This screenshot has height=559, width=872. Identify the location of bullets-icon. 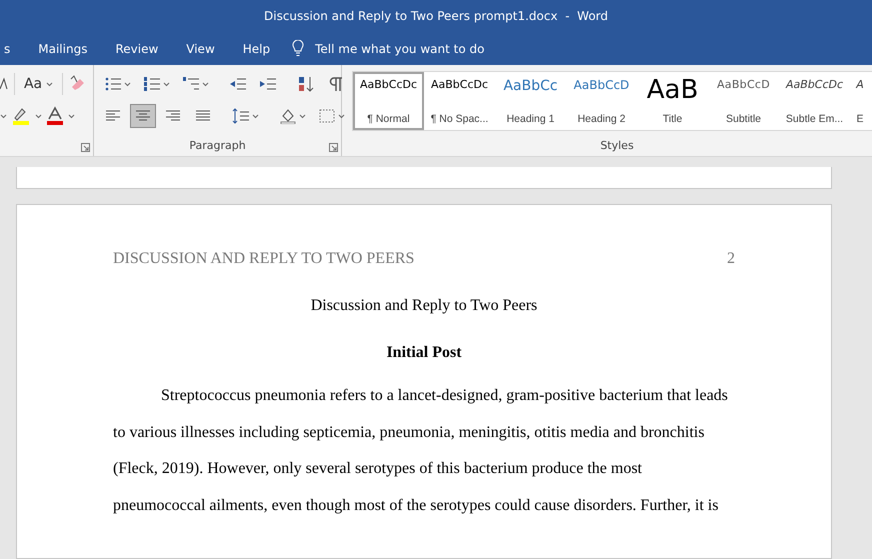
(113, 84).